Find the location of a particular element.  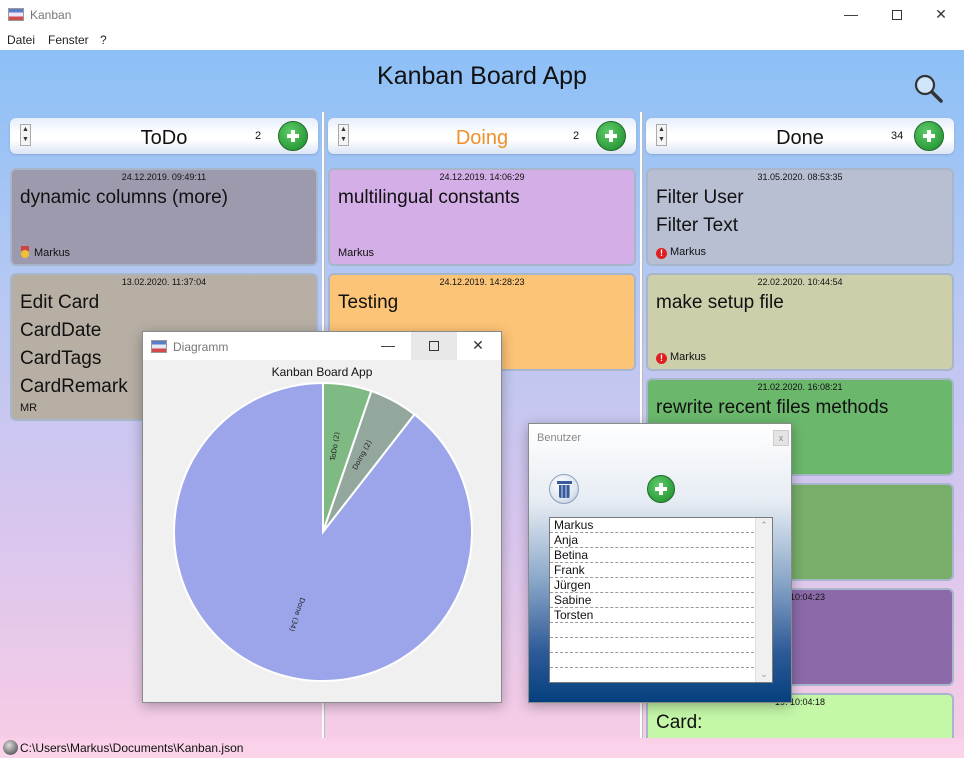

card-date: 13.02.2020. 11:37:04 is located at coordinates (164, 282).